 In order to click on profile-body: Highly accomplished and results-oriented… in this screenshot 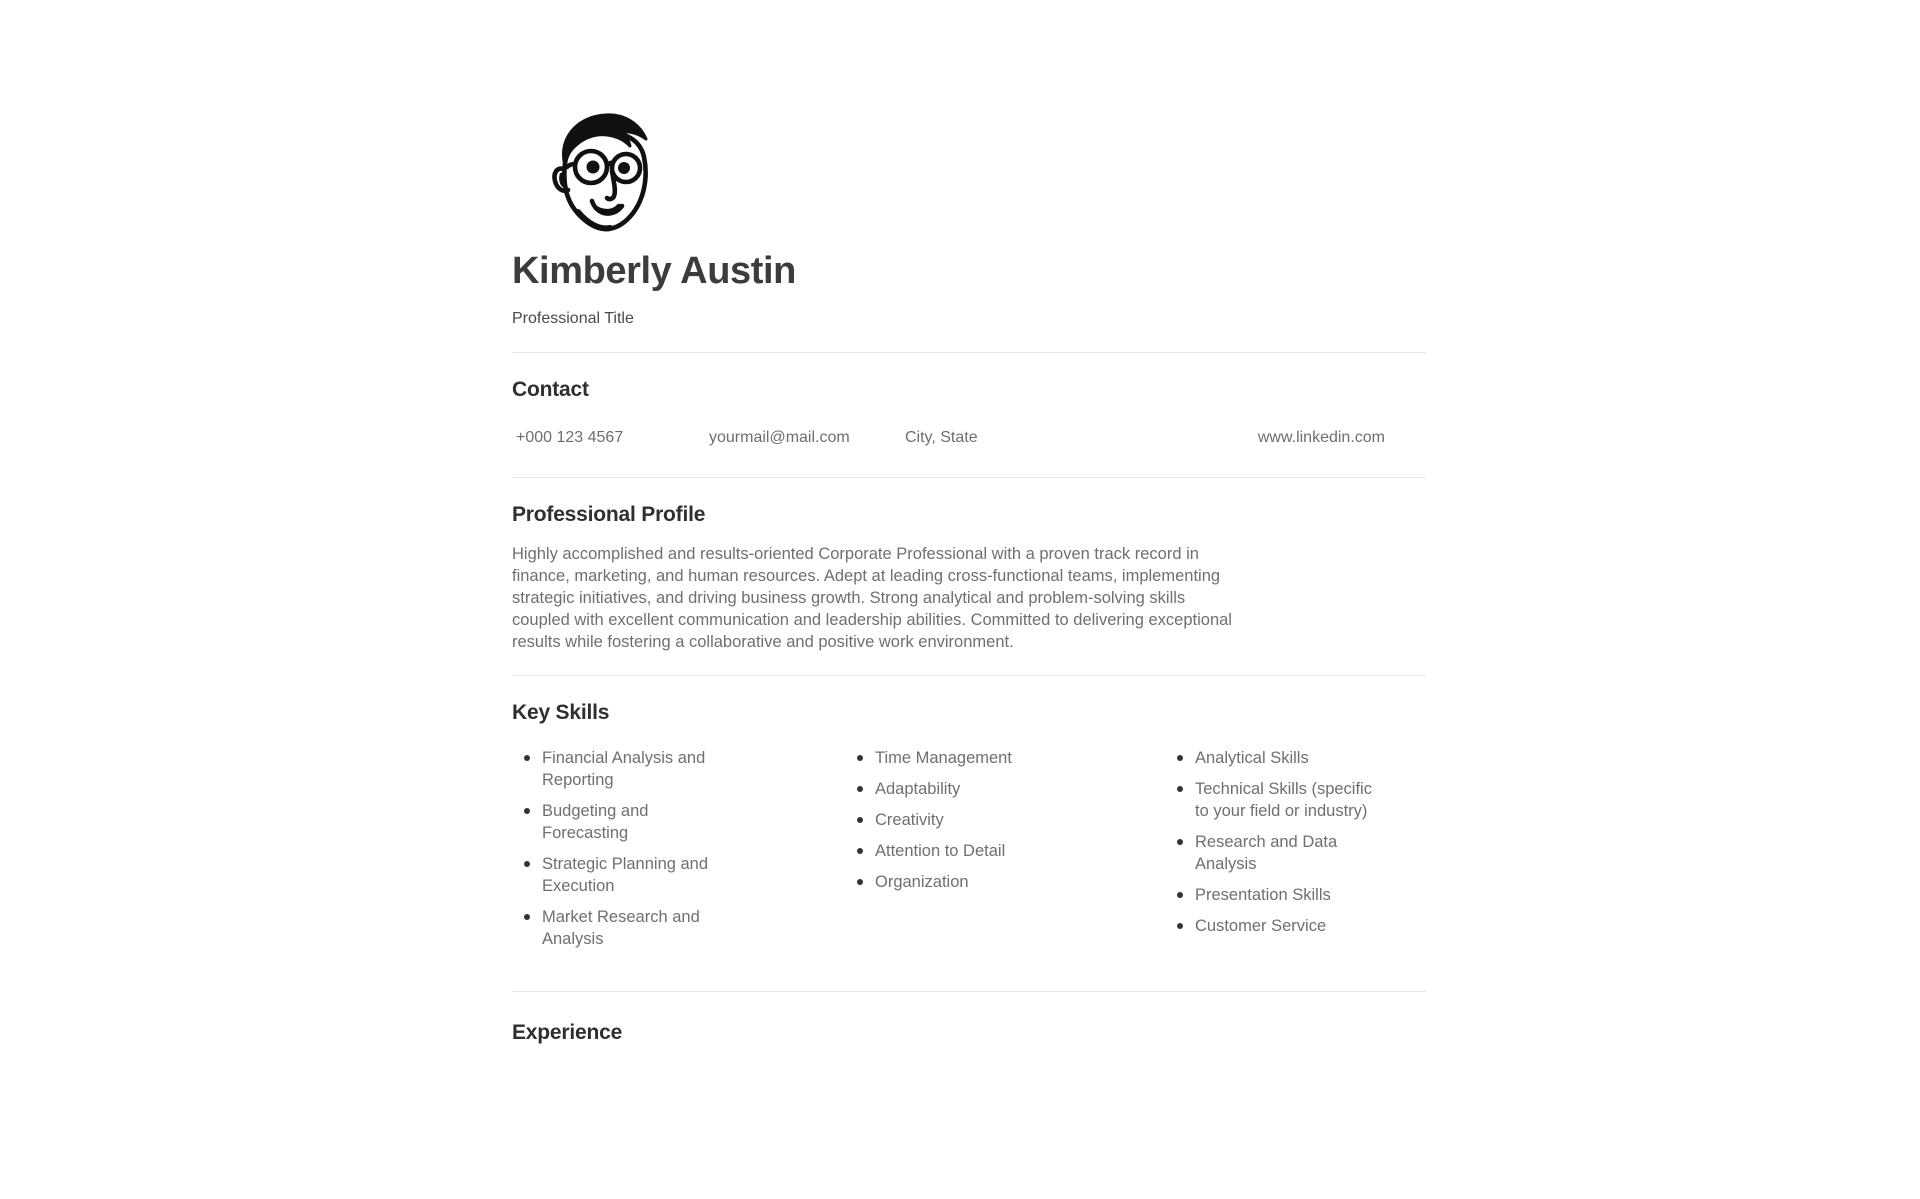, I will do `click(872, 597)`.